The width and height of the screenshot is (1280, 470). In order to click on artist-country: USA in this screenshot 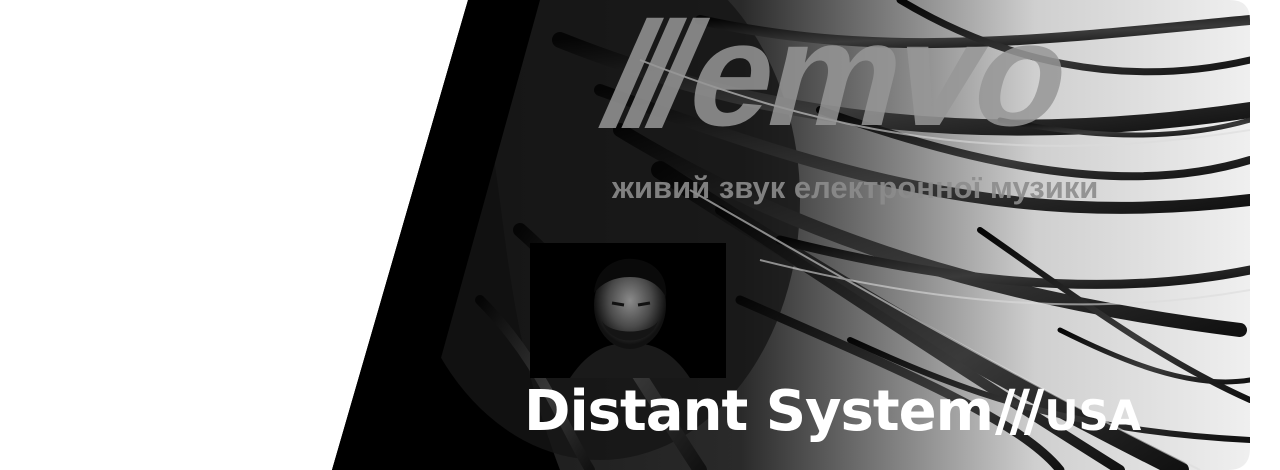, I will do `click(1093, 415)`.